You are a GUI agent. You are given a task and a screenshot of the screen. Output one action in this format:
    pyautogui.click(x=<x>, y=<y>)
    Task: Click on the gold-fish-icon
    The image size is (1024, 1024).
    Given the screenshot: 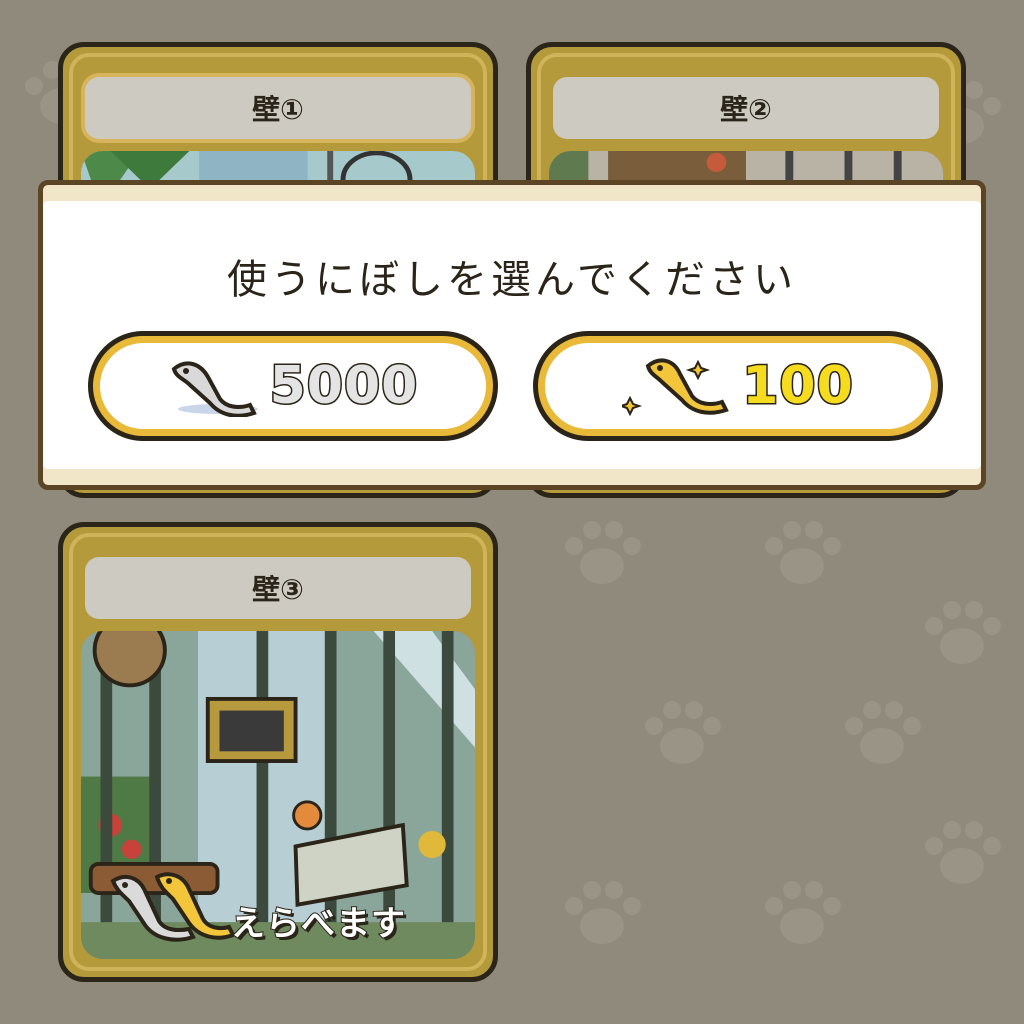 What is the action you would take?
    pyautogui.click(x=676, y=387)
    